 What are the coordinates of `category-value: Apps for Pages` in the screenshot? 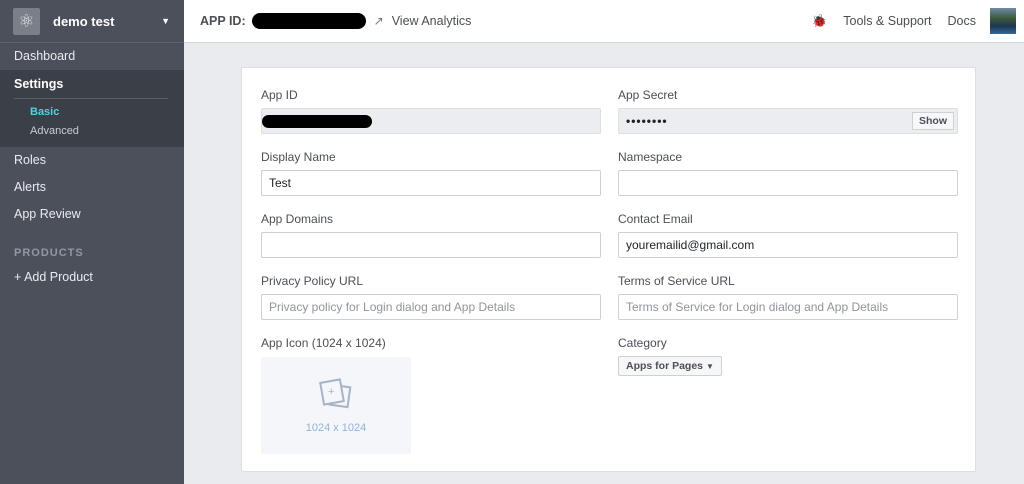 It's located at (665, 366).